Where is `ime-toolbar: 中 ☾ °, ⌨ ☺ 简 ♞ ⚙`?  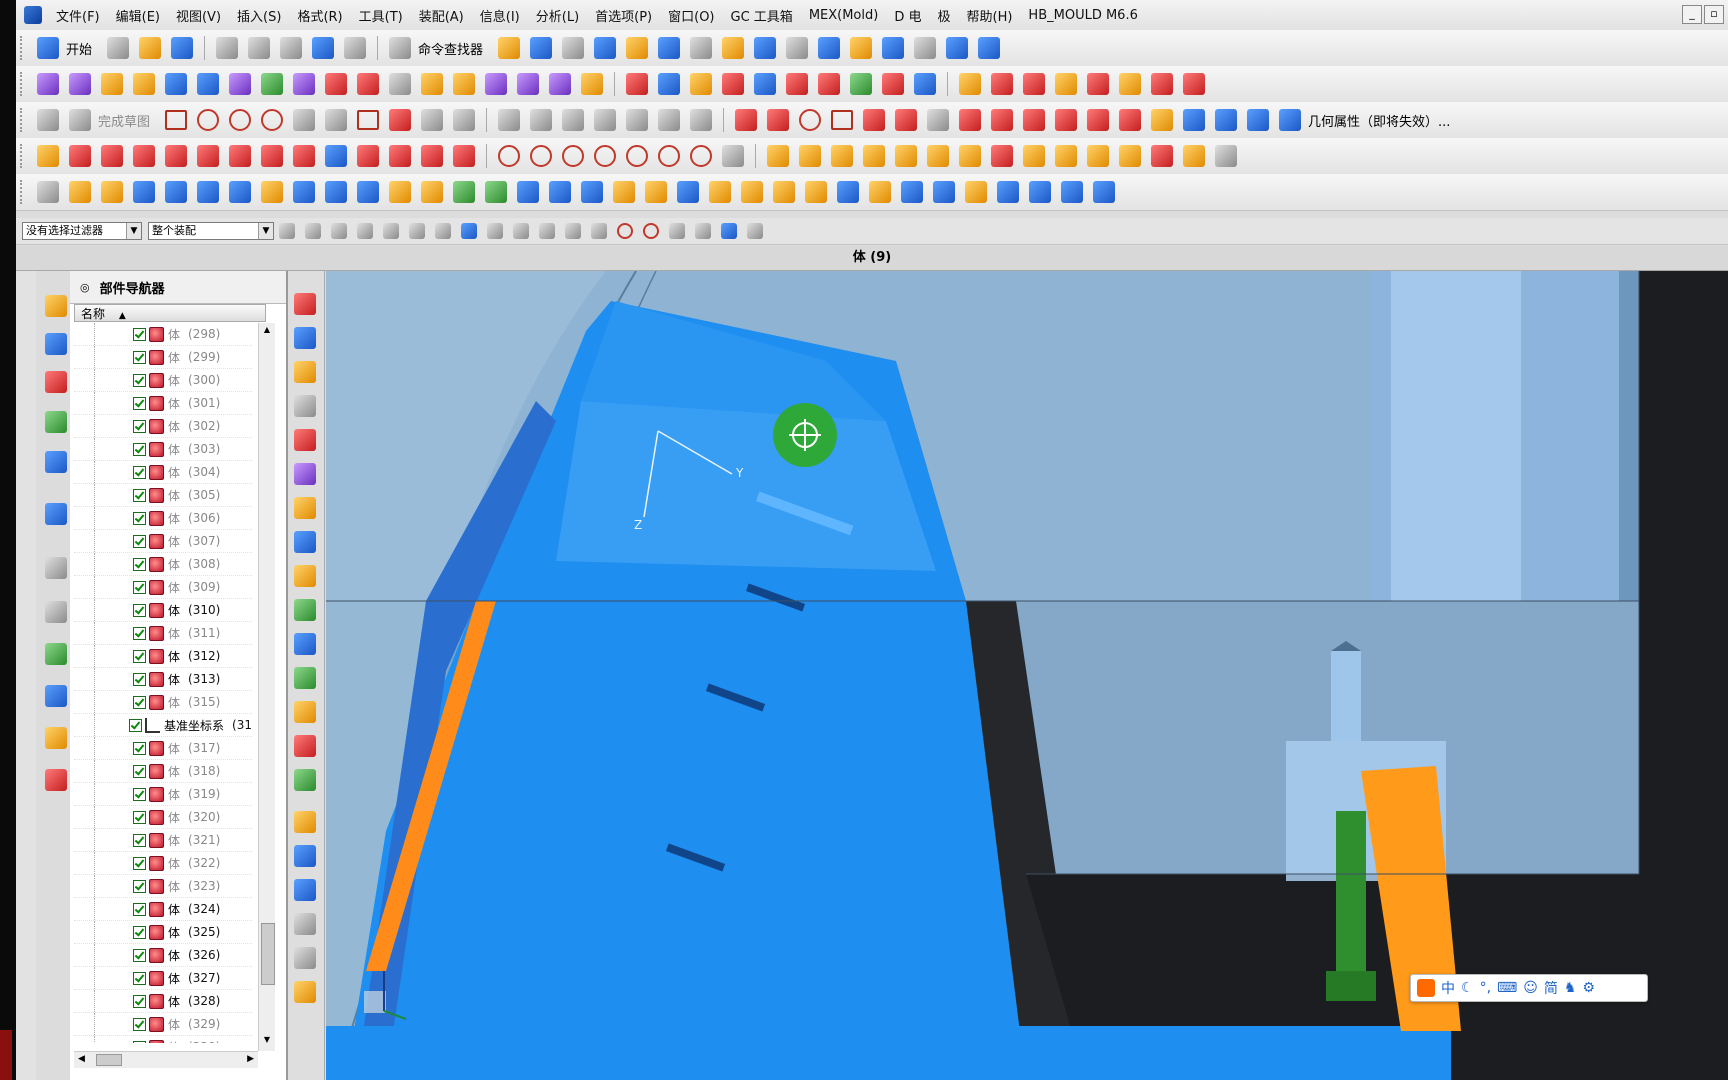
ime-toolbar: 中 ☾ °, ⌨ ☺ 简 ♞ ⚙ is located at coordinates (1529, 988).